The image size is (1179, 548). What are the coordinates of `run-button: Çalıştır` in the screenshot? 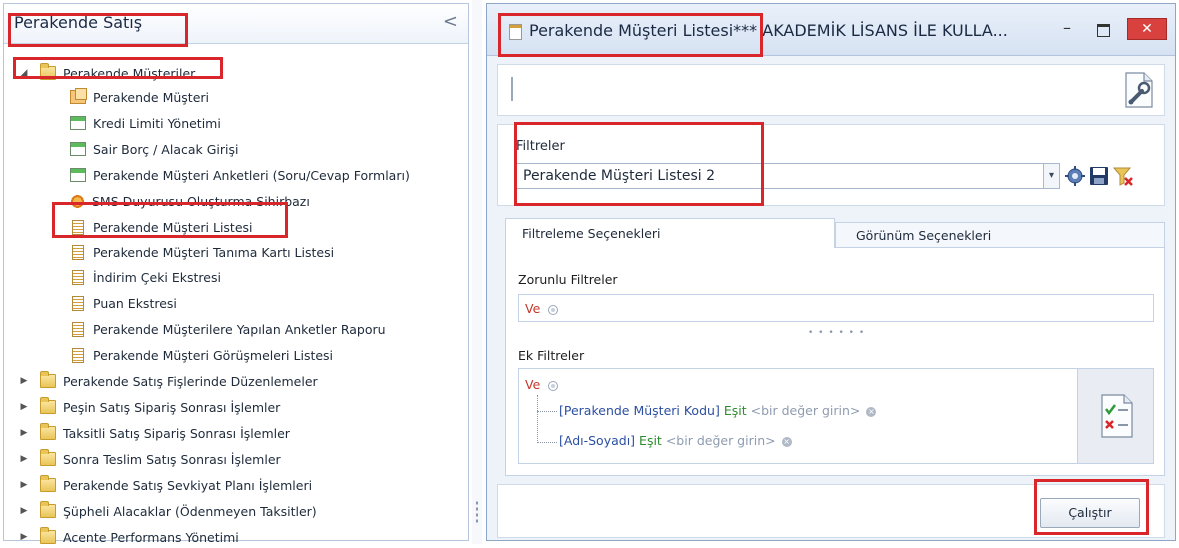 It's located at (1090, 513).